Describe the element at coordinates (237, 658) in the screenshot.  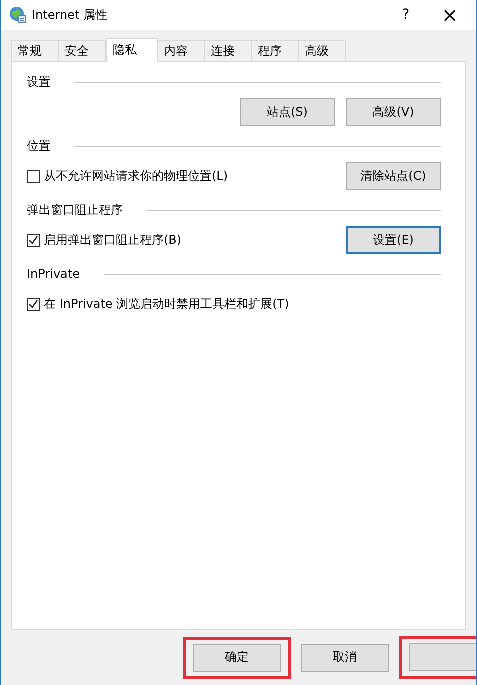
I see `button: 确定` at that location.